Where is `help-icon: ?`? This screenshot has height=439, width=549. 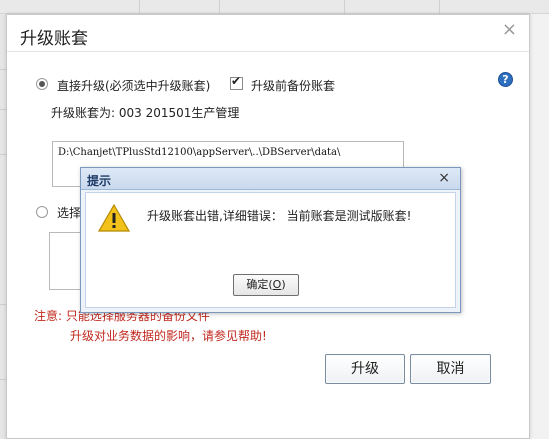
help-icon: ? is located at coordinates (505, 79).